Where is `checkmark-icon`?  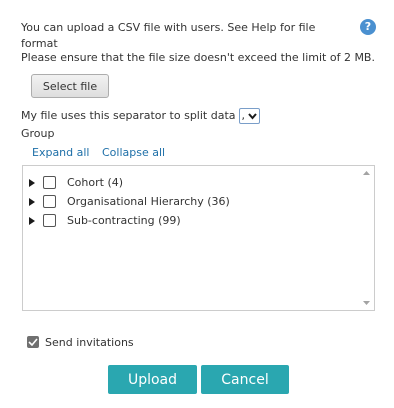
checkmark-icon is located at coordinates (33, 342).